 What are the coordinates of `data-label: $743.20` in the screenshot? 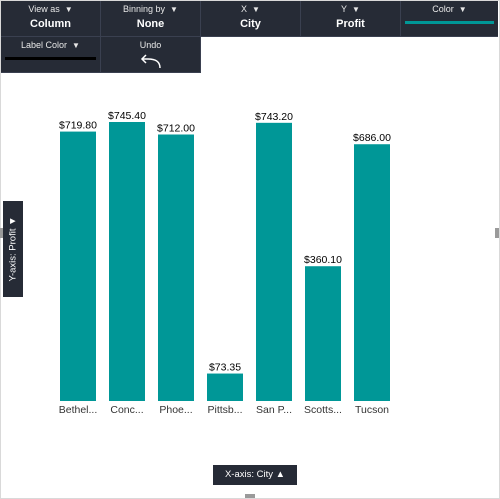 It's located at (274, 117).